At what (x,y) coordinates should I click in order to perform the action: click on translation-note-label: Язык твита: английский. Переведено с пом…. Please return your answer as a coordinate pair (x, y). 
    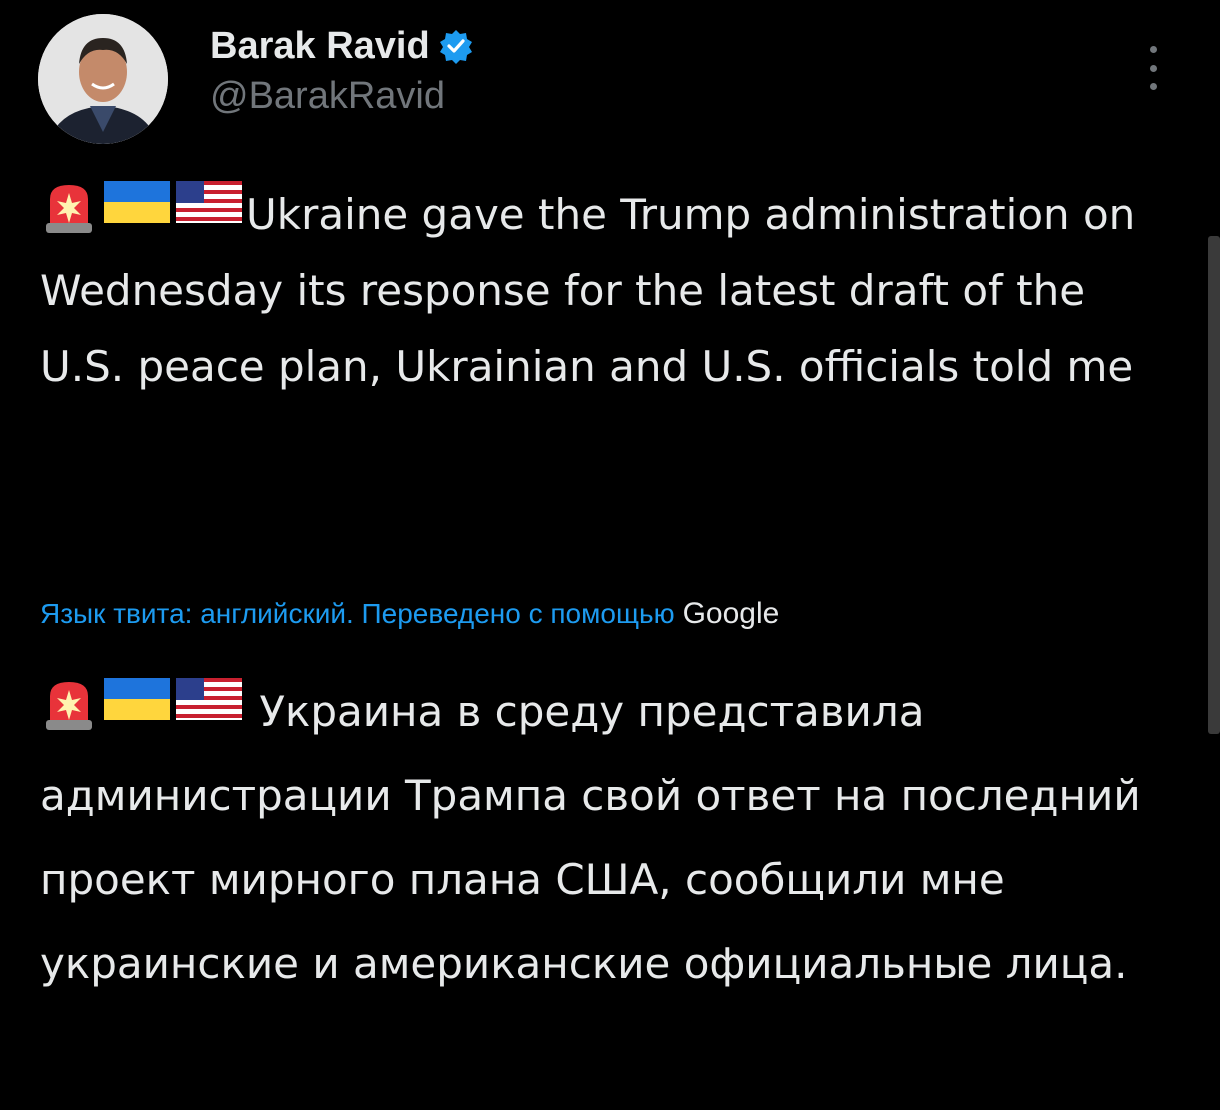
    Looking at the image, I should click on (357, 613).